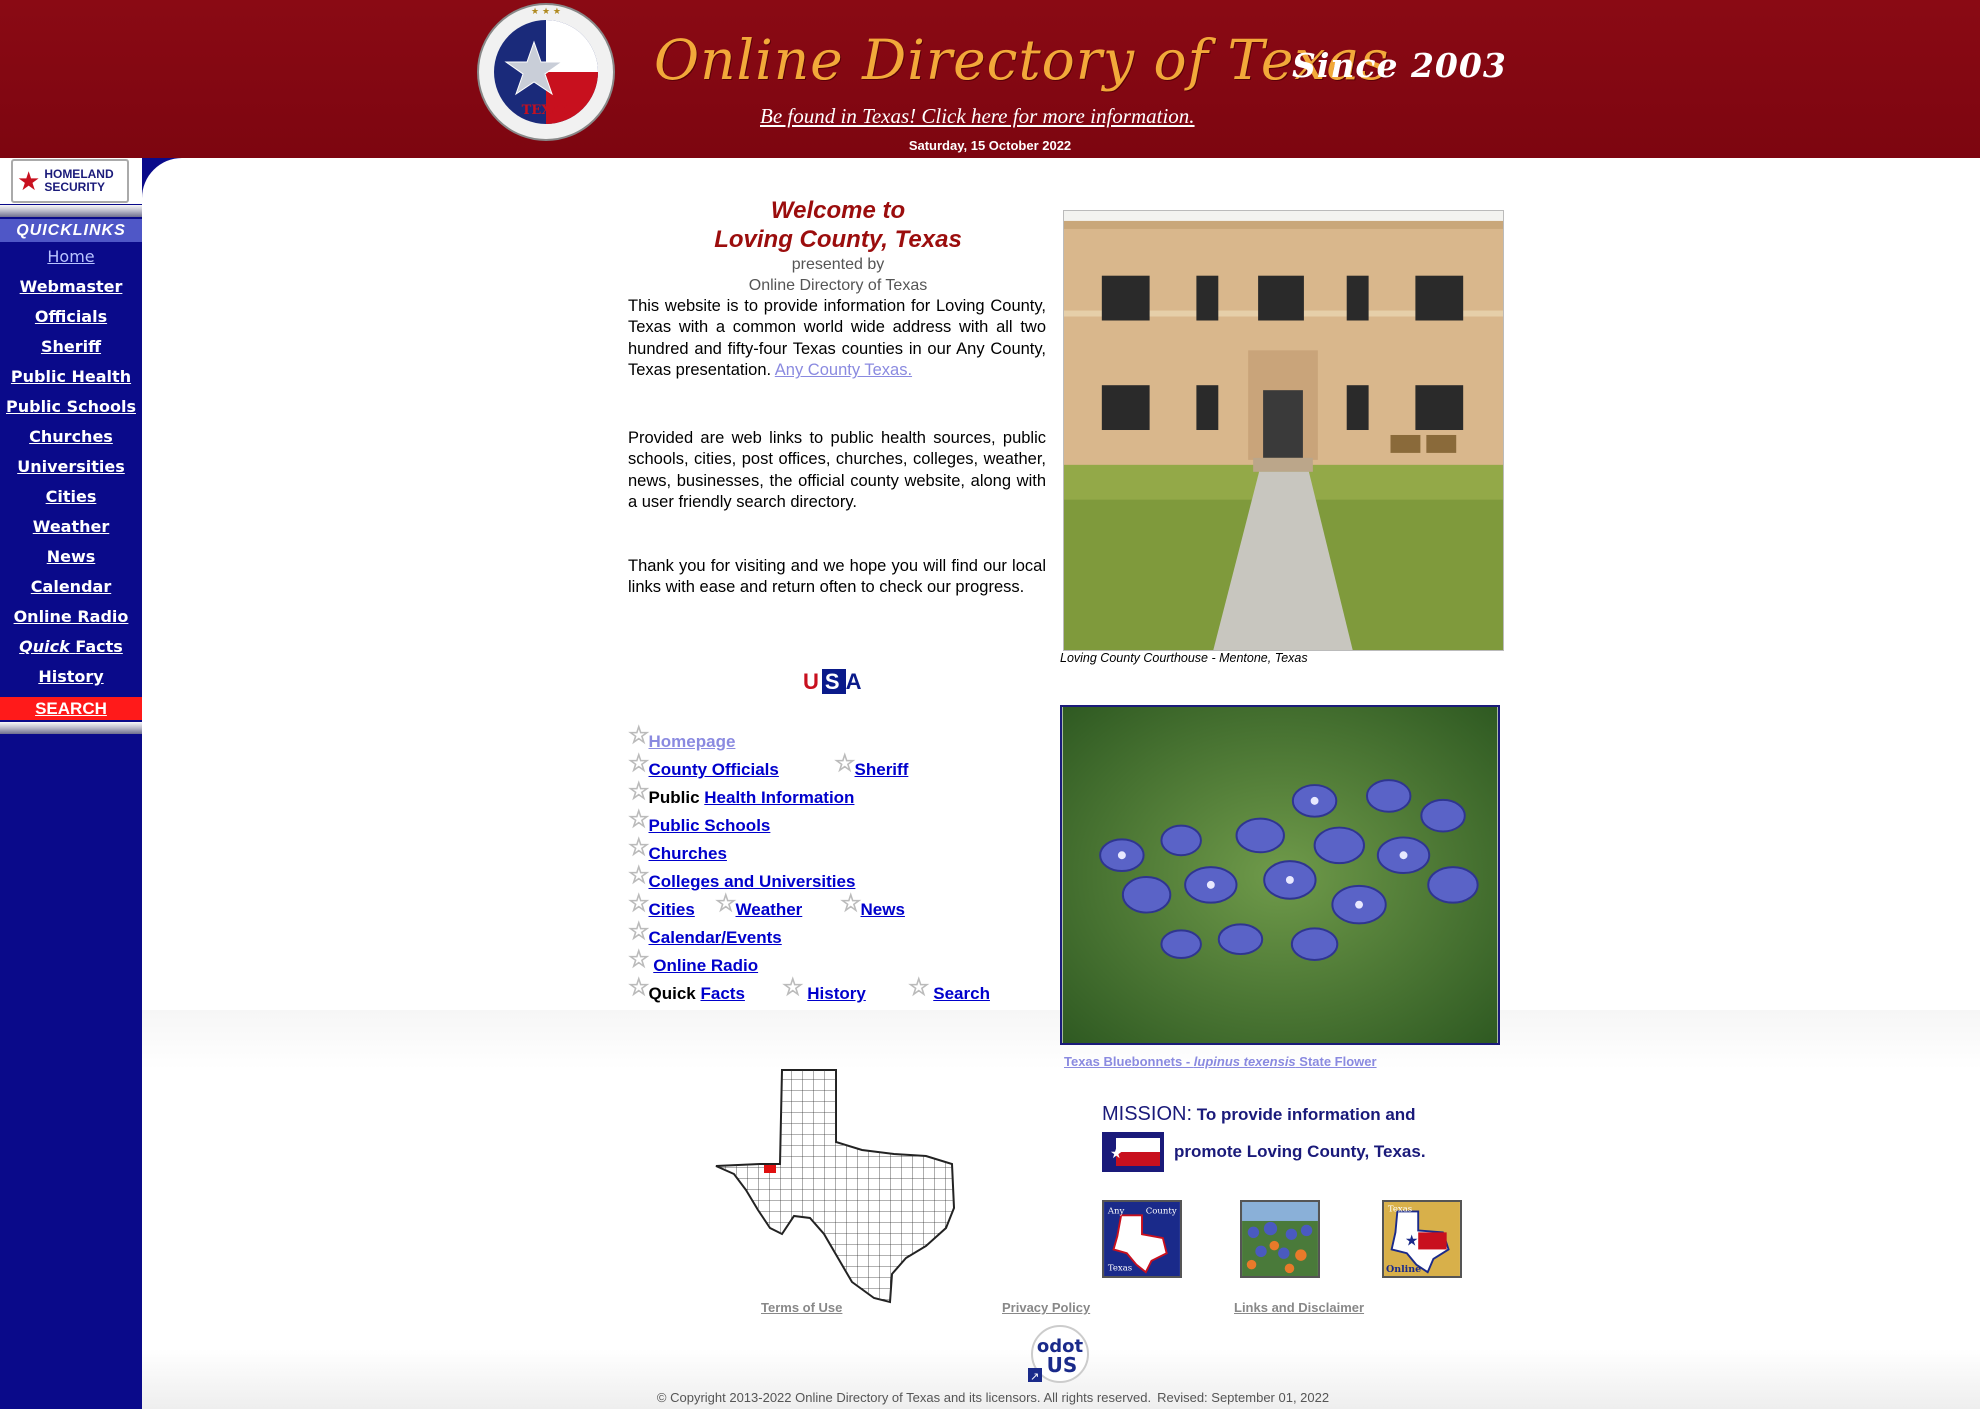 The height and width of the screenshot is (1419, 1980). I want to click on sidebar-item-history: History, so click(71, 676).